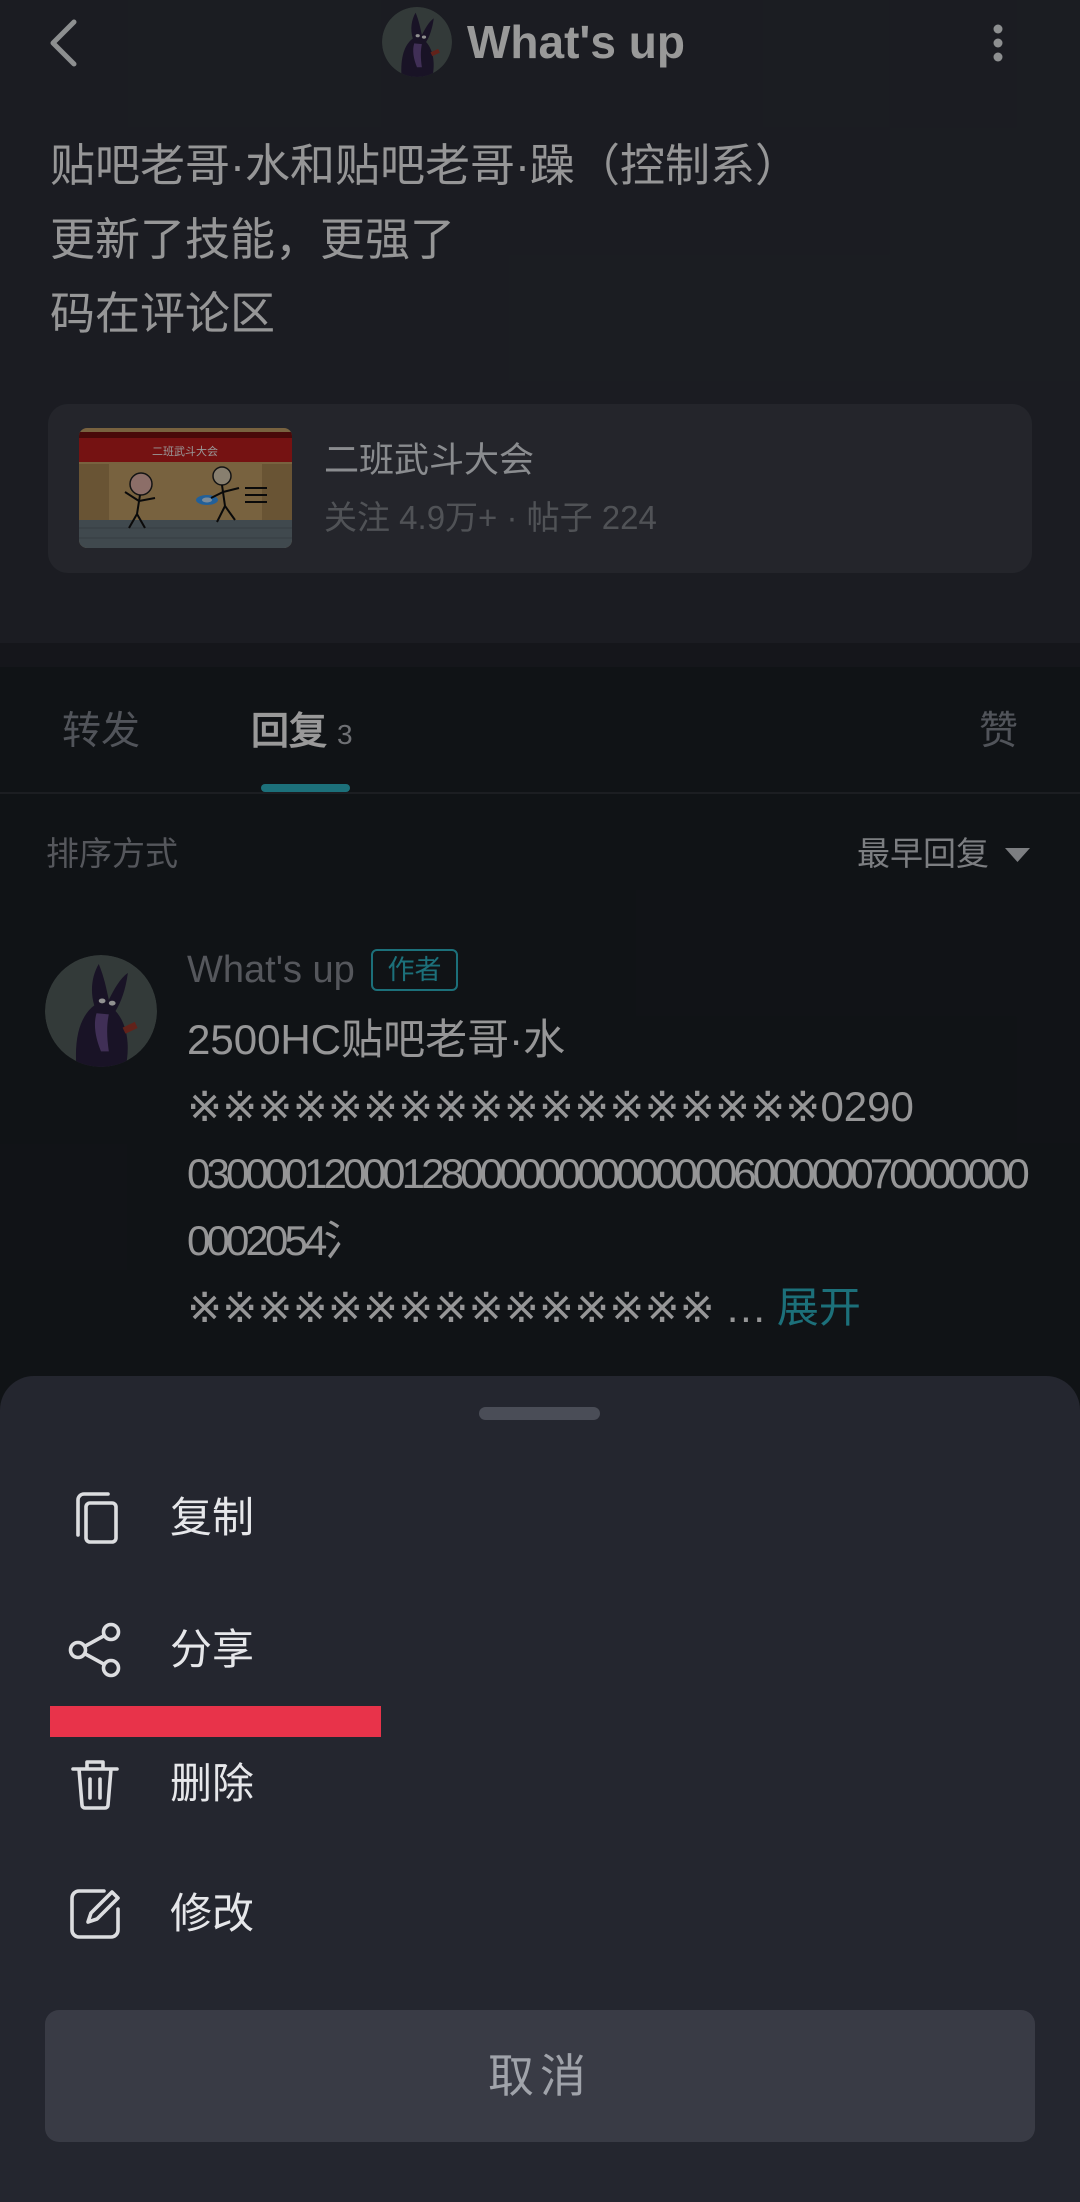 This screenshot has height=2202, width=1080. Describe the element at coordinates (540, 1650) in the screenshot. I see `share-button: 分享` at that location.